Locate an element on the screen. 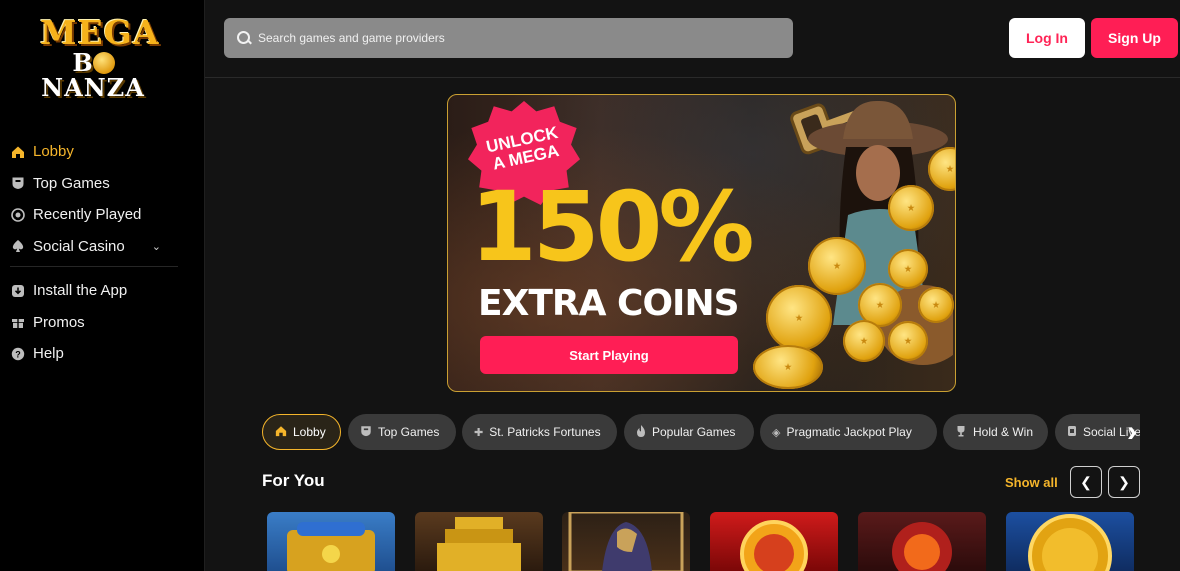 The height and width of the screenshot is (571, 1180). chip-label: Hold & Win is located at coordinates (1003, 432).